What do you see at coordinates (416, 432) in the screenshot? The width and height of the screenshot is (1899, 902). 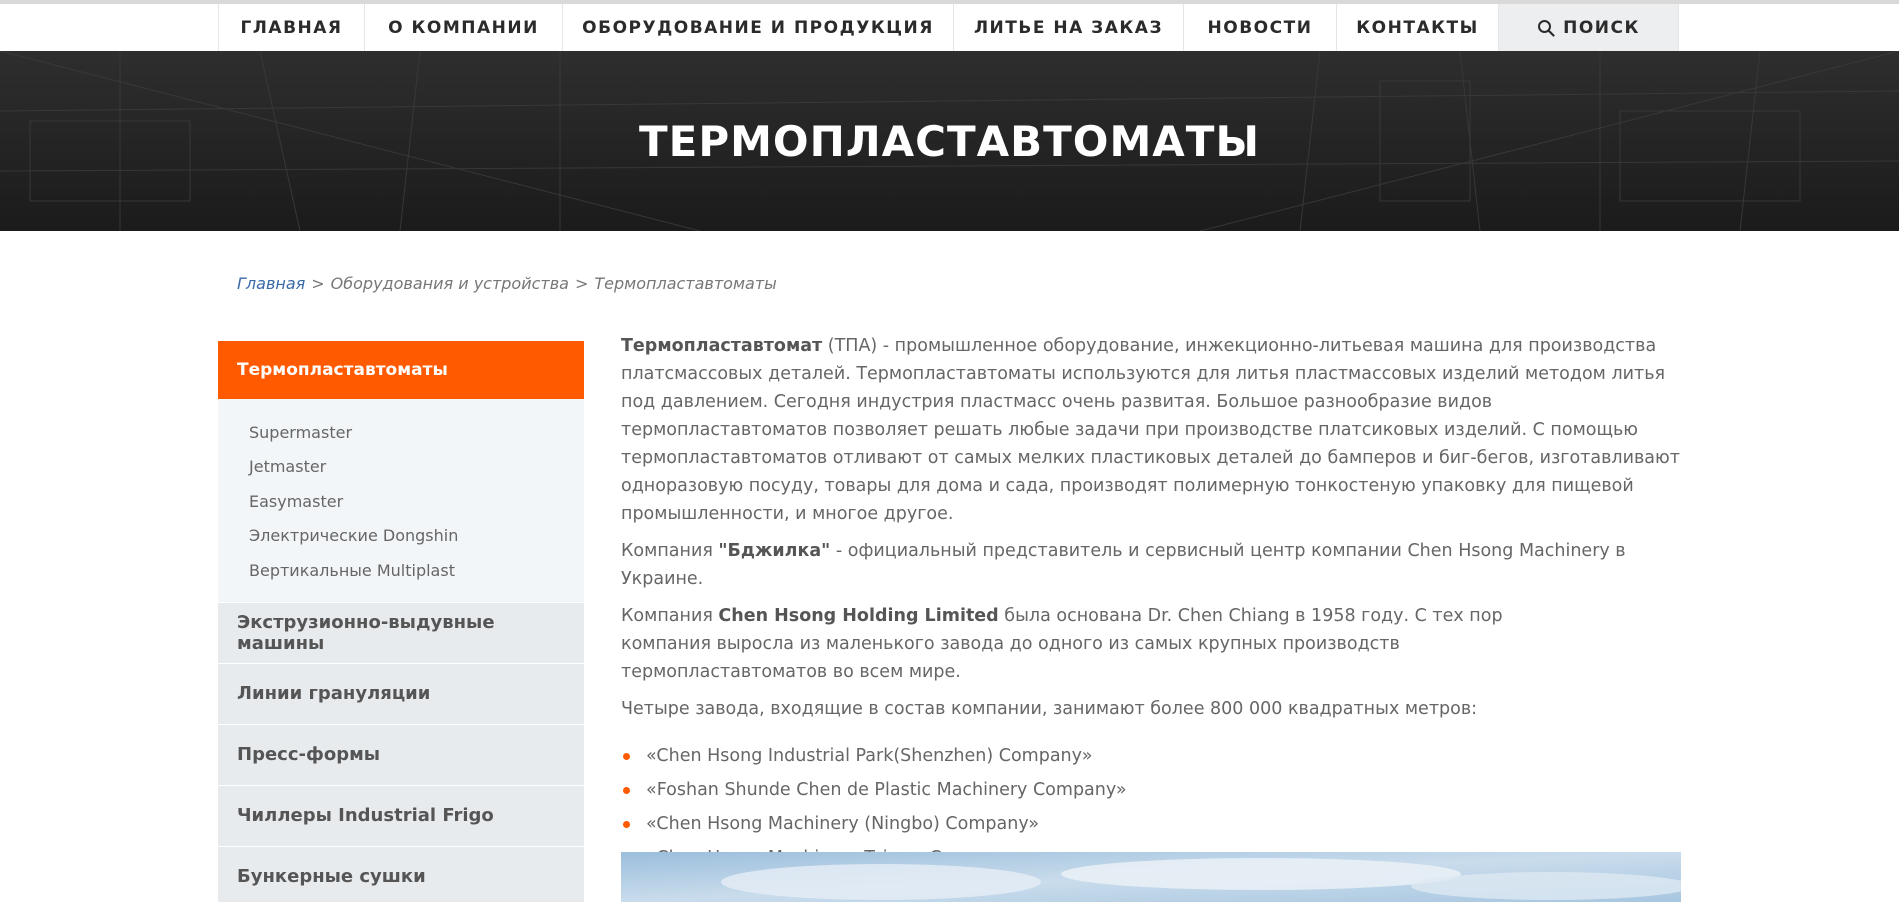 I see `sidebar-subitem-supermaster: Supermaster` at bounding box center [416, 432].